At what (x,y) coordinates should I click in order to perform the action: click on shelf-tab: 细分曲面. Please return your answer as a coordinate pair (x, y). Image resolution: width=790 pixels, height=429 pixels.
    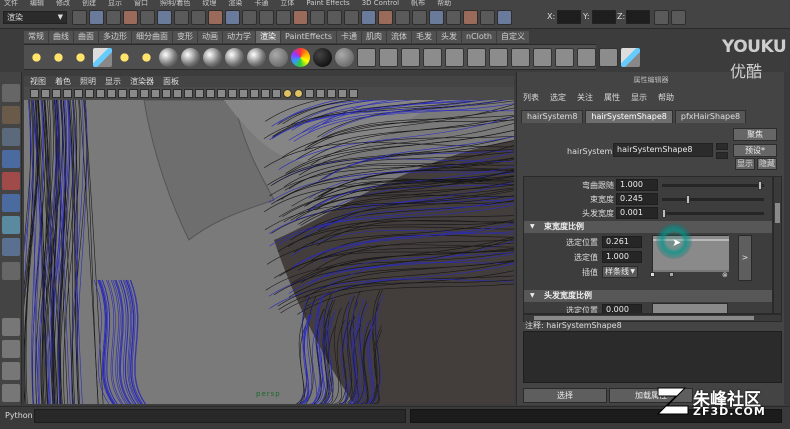
    Looking at the image, I should click on (152, 37).